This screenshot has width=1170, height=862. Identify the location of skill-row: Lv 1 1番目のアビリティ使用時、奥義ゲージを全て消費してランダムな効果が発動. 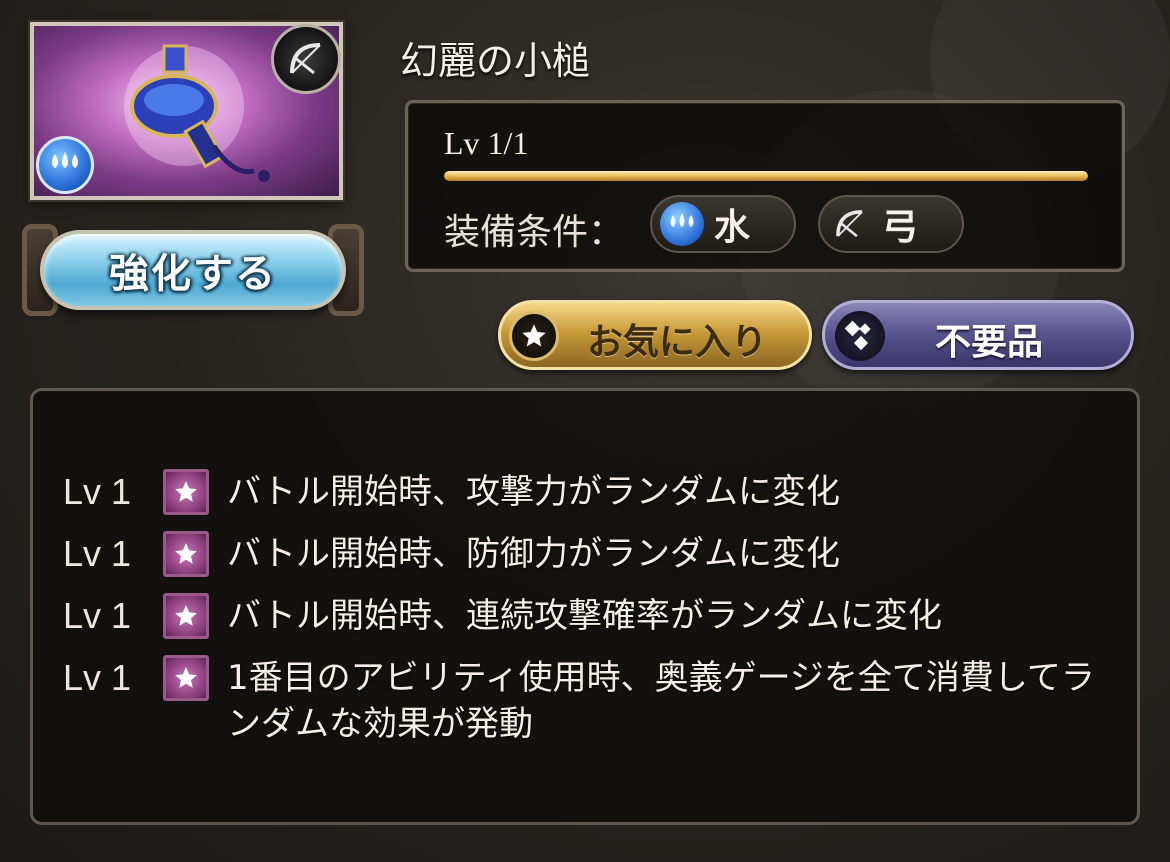
(580, 701).